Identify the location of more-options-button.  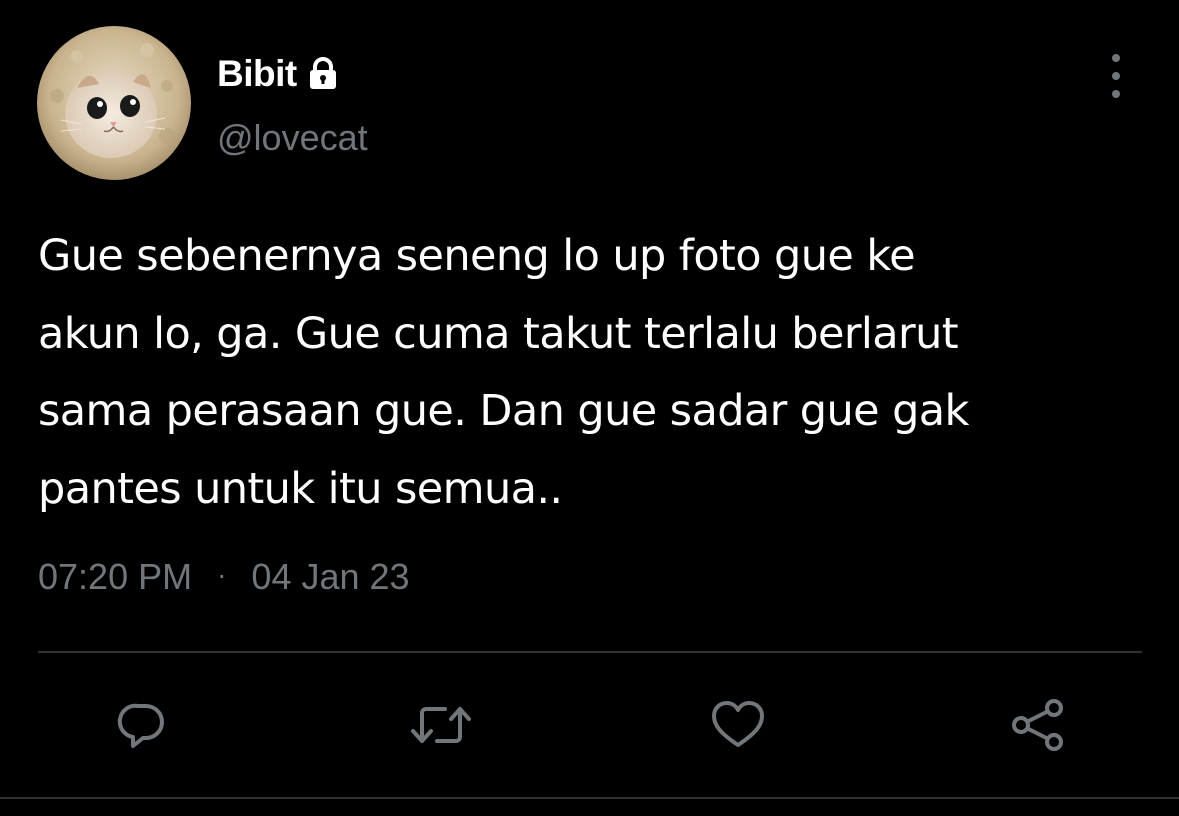
(1116, 76).